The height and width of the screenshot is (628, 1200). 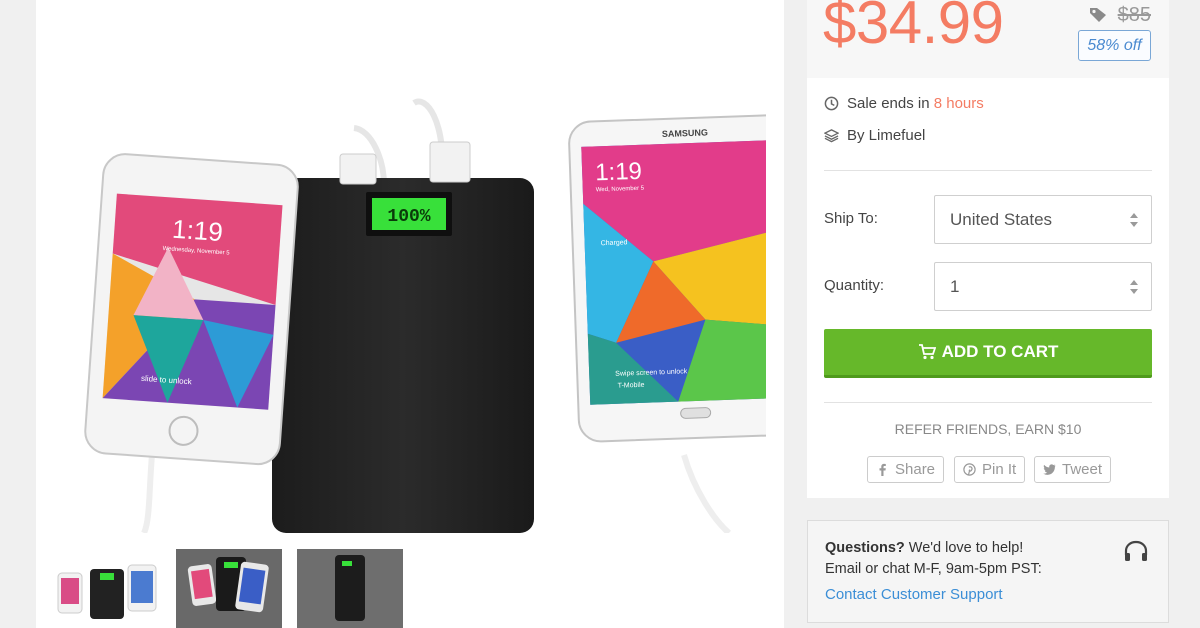 I want to click on share-twitter-label: Tweet, so click(x=1082, y=469).